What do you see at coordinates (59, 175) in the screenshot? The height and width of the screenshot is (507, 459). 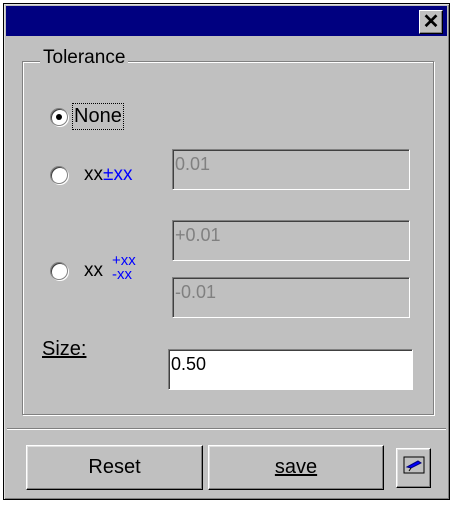 I see `radio-symmetric` at bounding box center [59, 175].